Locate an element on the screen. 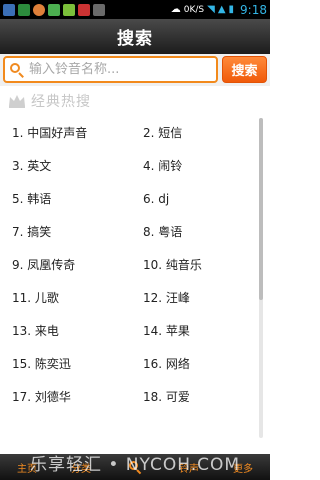  search-input is located at coordinates (121, 69).